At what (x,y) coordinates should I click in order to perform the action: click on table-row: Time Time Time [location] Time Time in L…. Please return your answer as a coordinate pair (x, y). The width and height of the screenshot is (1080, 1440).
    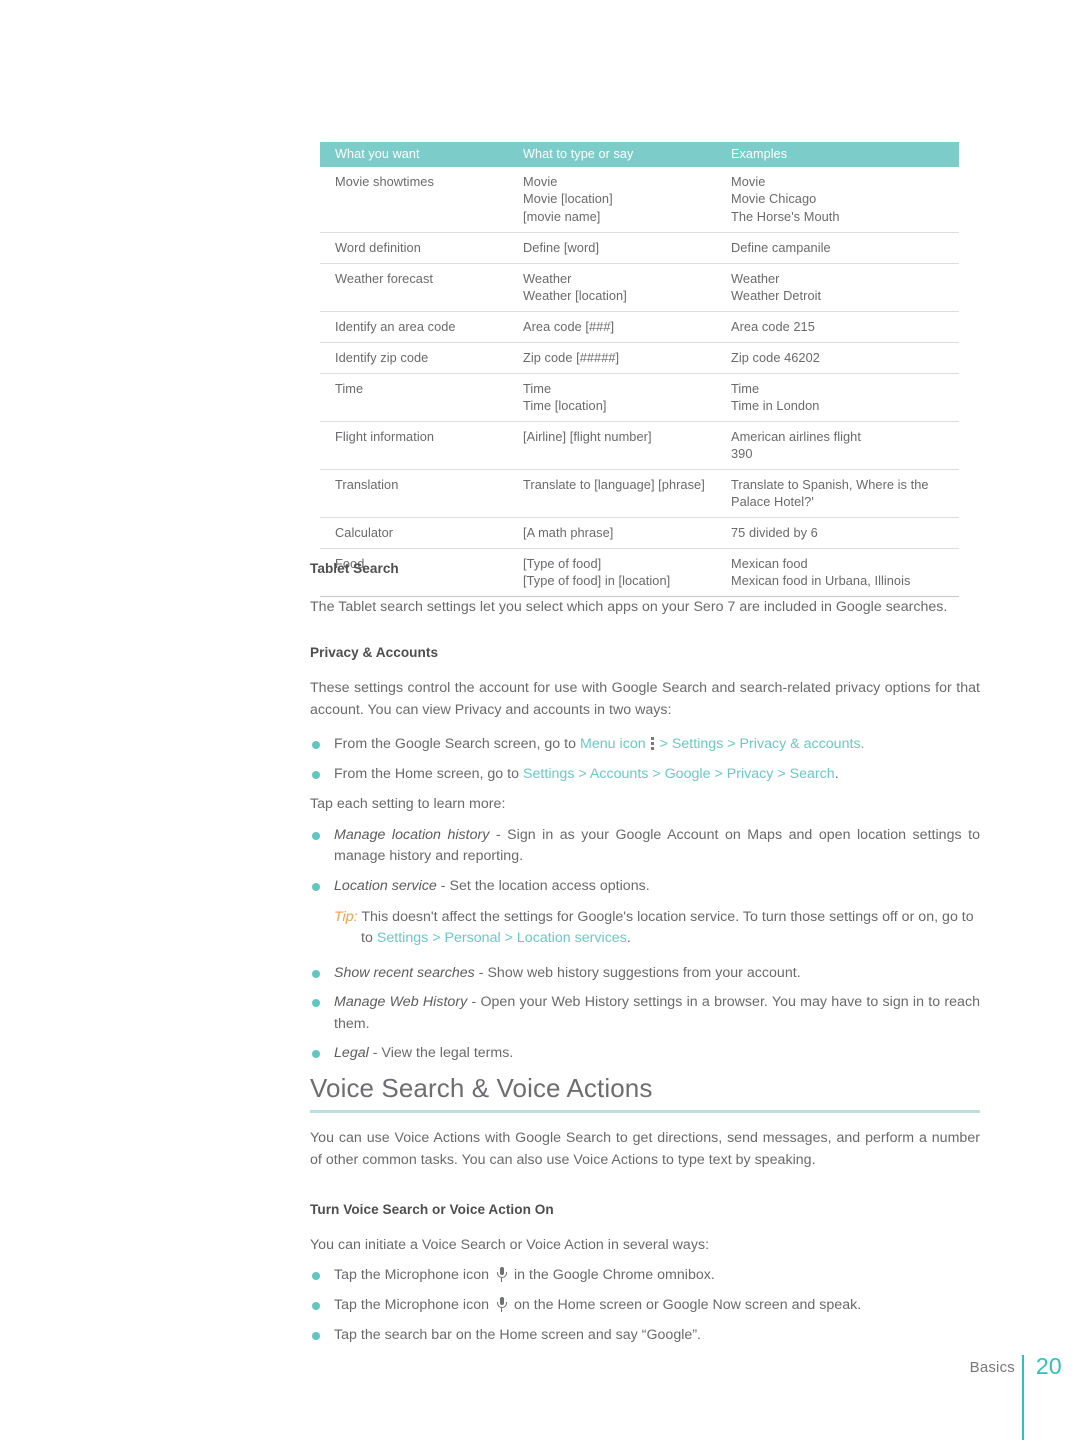
    Looking at the image, I should click on (639, 397).